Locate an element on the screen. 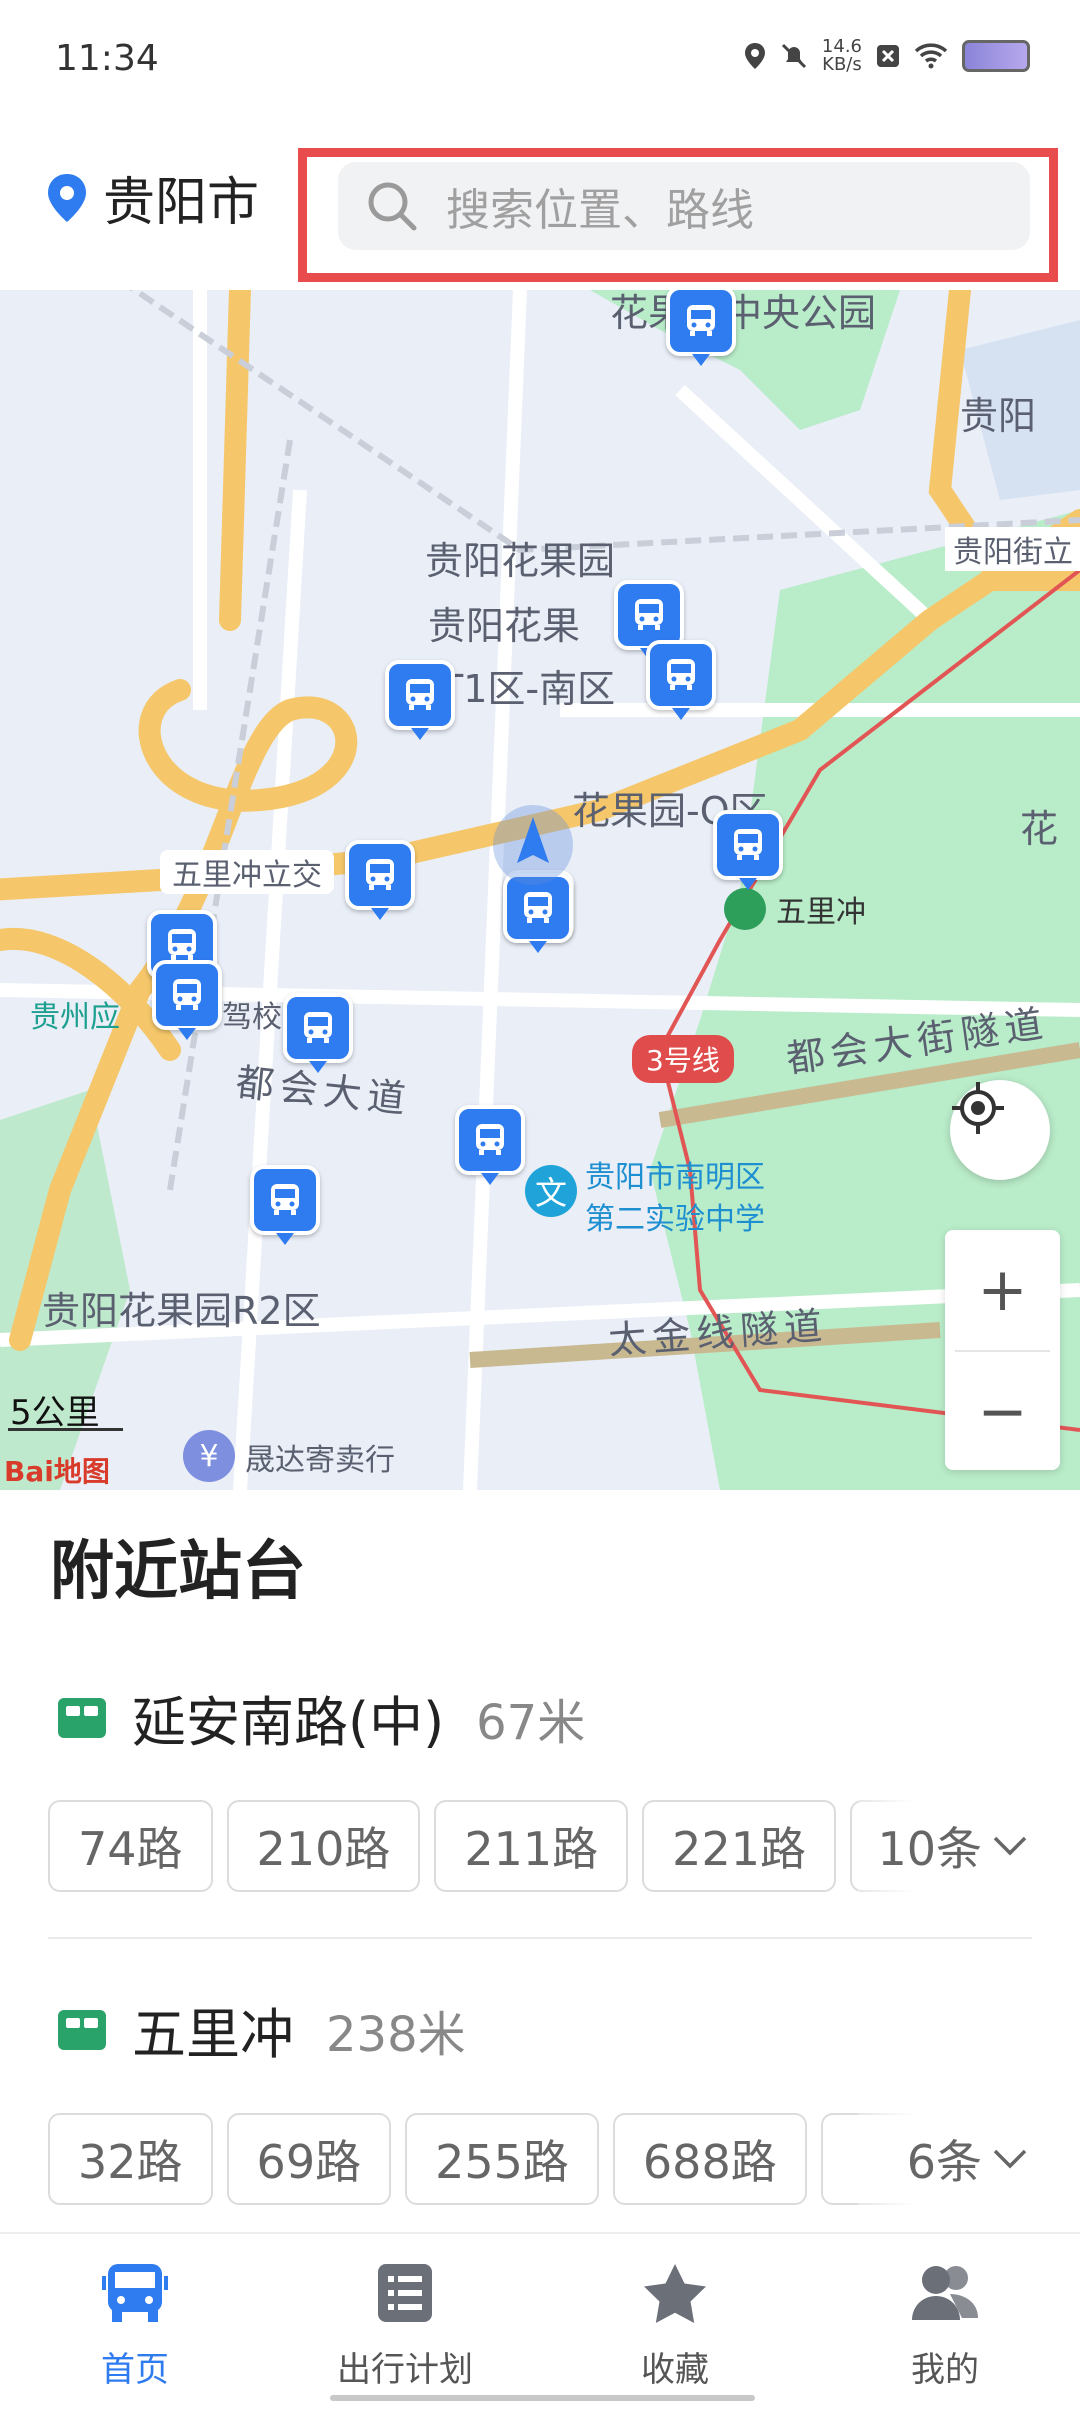  zoom-in-button: + is located at coordinates (1002, 1290).